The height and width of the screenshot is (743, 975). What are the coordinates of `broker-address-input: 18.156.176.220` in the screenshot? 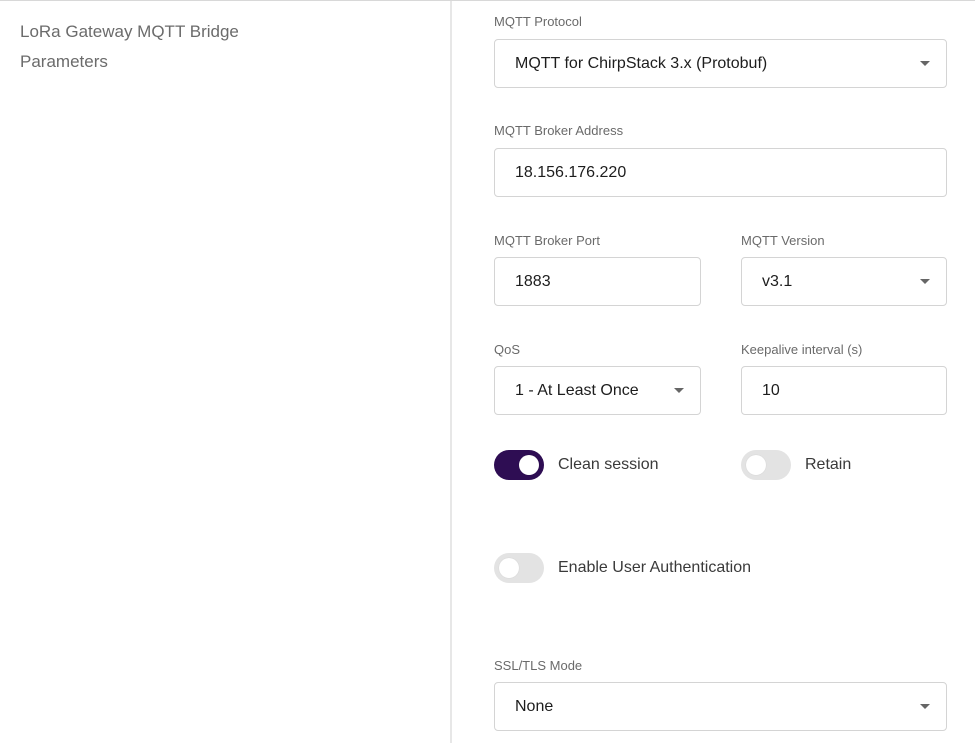 It's located at (720, 172).